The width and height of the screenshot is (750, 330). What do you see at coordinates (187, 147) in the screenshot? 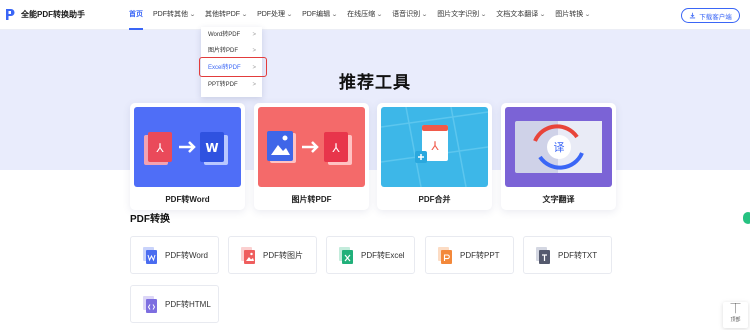
I see `pdf-to-word-illustration: ⅄ W` at bounding box center [187, 147].